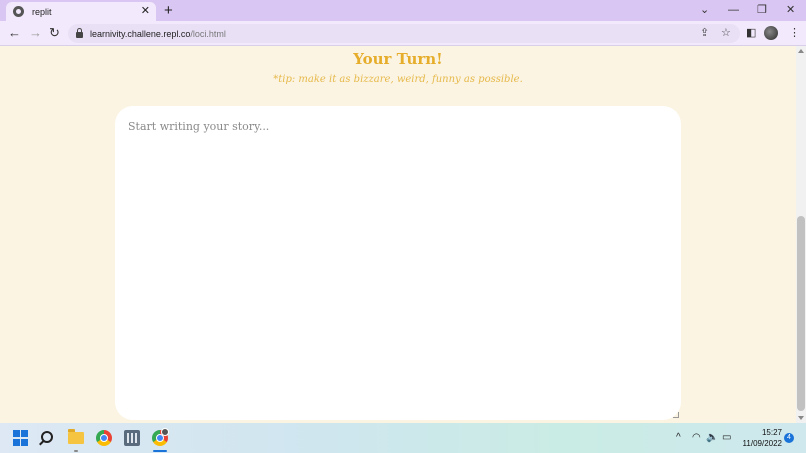 The height and width of the screenshot is (453, 806). I want to click on windows-taskbar: ^ ◠ 🔈 ▭ 15:27 11/09/2022 4, so click(403, 438).